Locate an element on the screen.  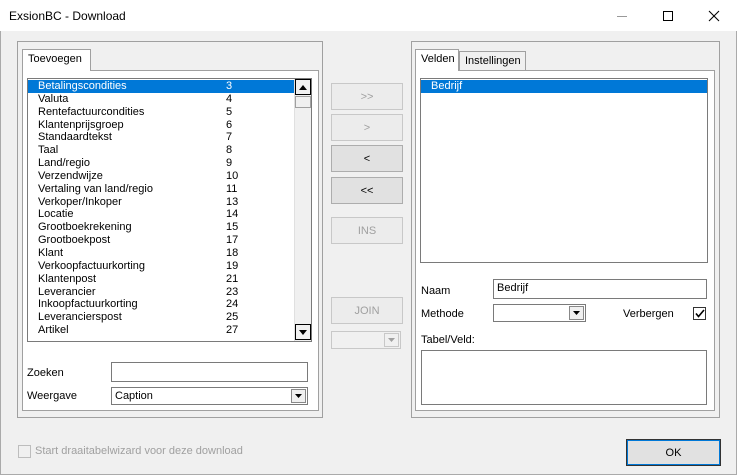
method-combo is located at coordinates (539, 313).